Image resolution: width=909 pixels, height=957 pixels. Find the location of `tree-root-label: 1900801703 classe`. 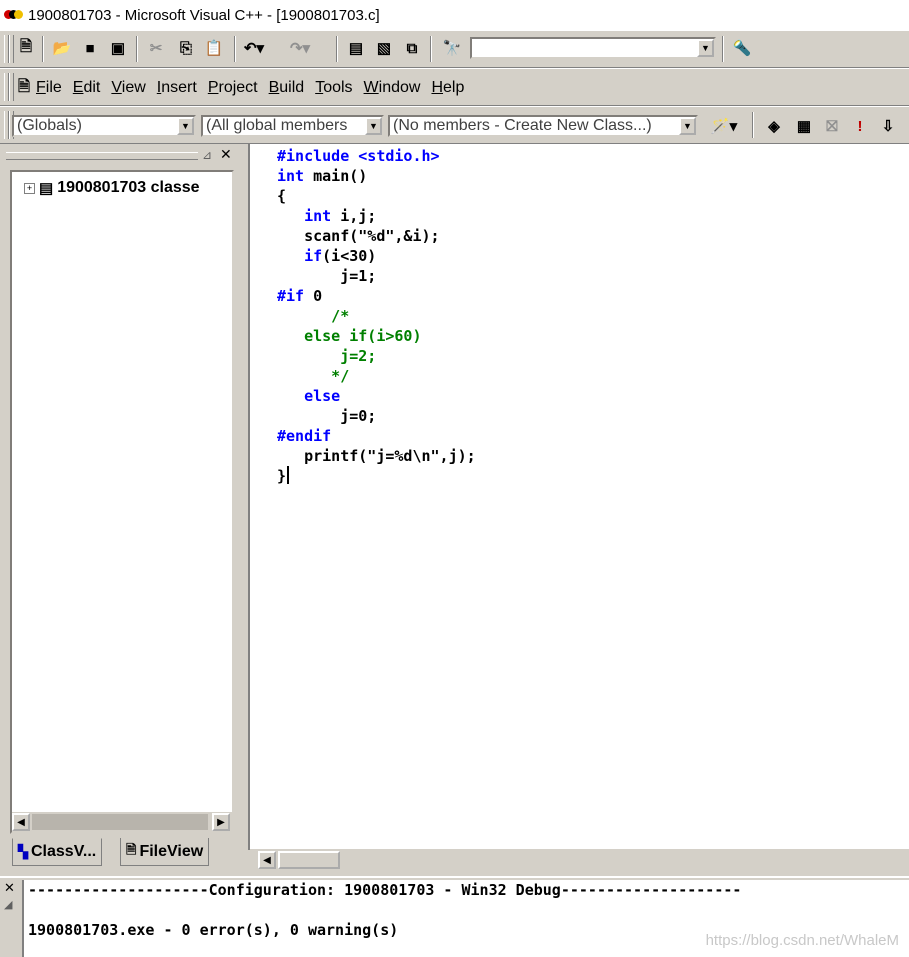

tree-root-label: 1900801703 classe is located at coordinates (128, 187).